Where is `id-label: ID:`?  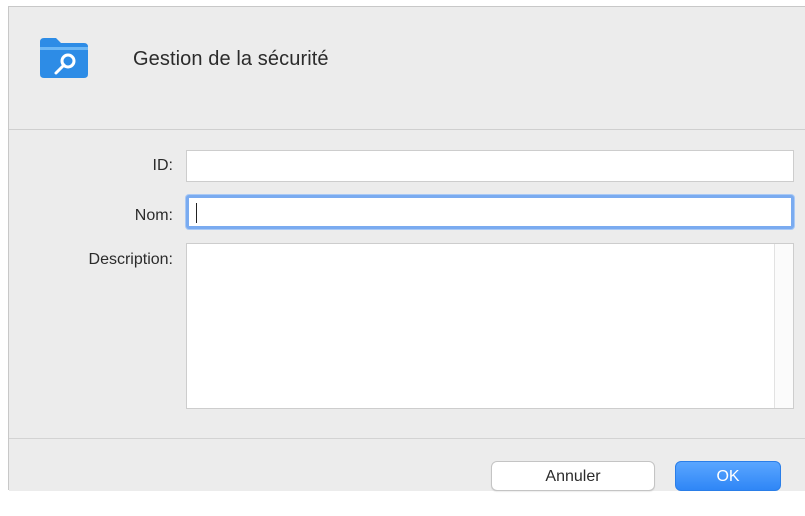 id-label: ID: is located at coordinates (162, 165).